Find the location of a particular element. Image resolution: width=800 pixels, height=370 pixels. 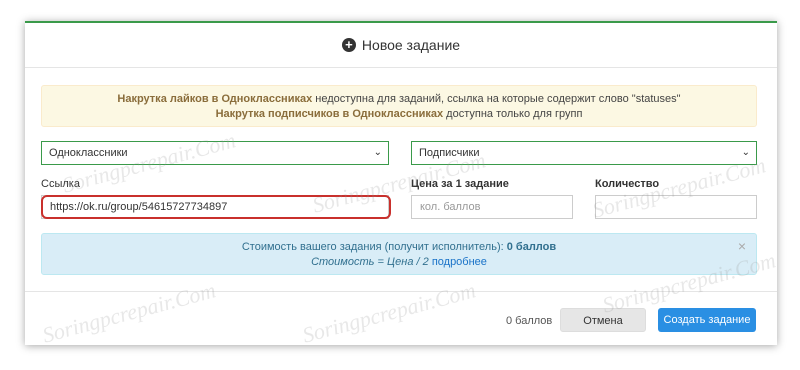

price-input: кол. баллов is located at coordinates (492, 207).